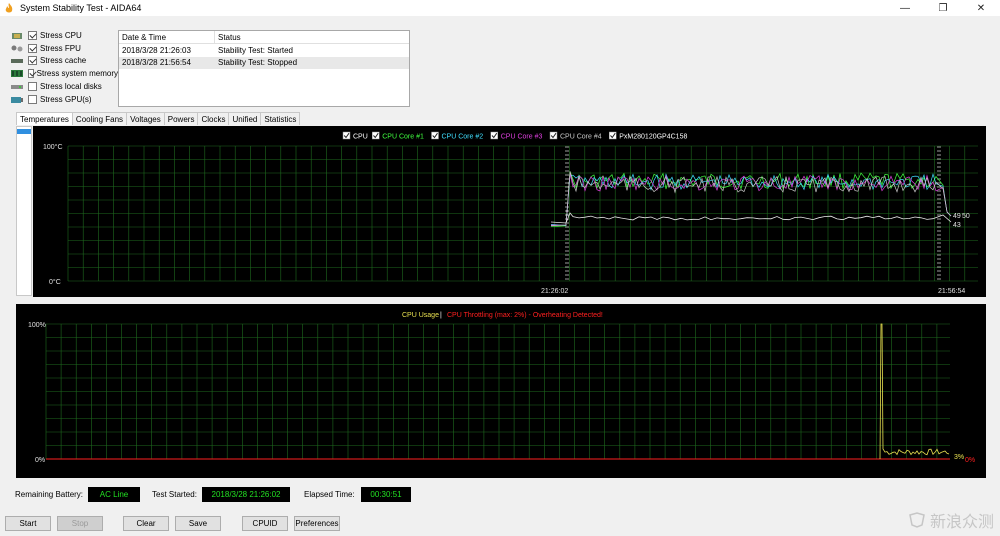 The image size is (1000, 536). What do you see at coordinates (61, 35) in the screenshot?
I see `stress-option-label: Stress CPU` at bounding box center [61, 35].